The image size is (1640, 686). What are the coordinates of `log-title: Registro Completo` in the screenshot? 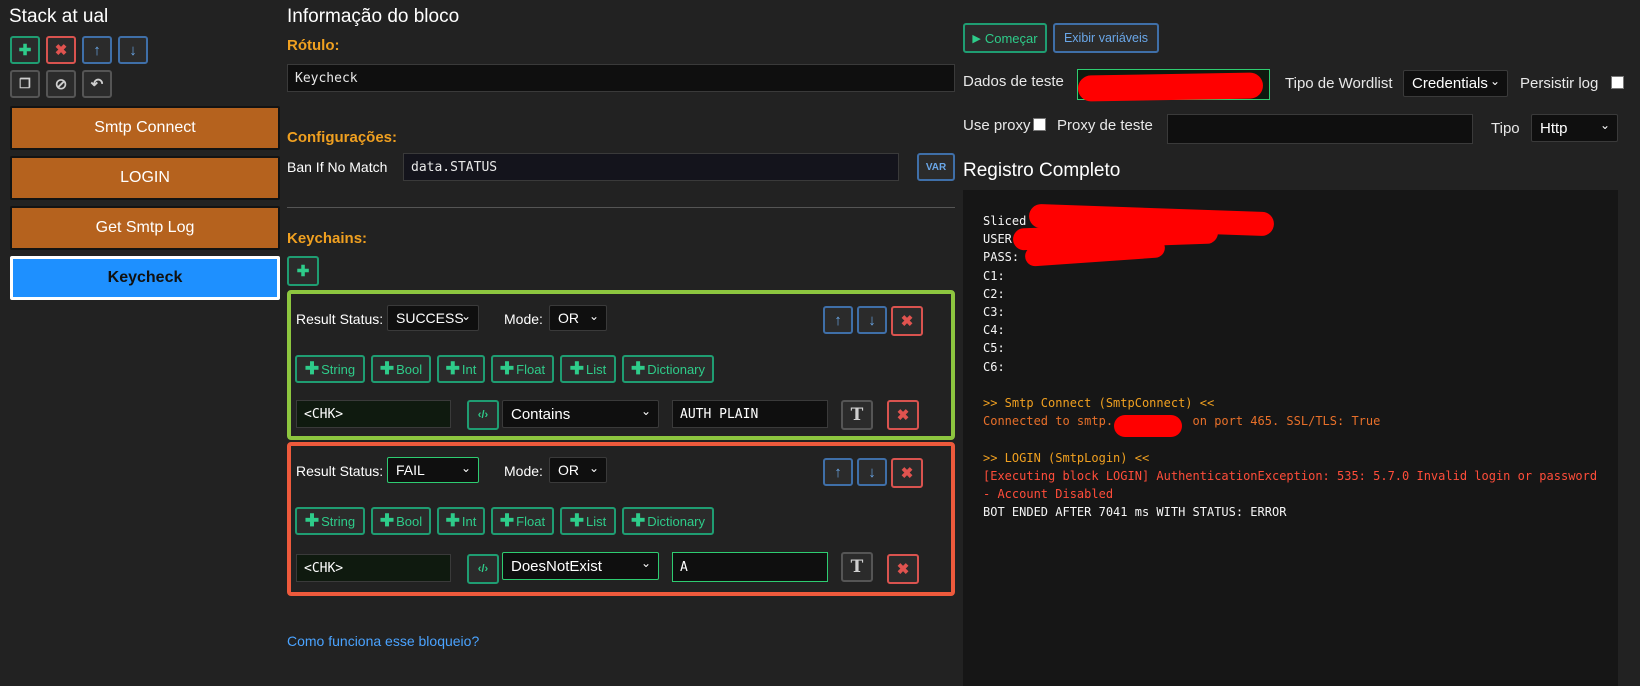 It's located at (1042, 170).